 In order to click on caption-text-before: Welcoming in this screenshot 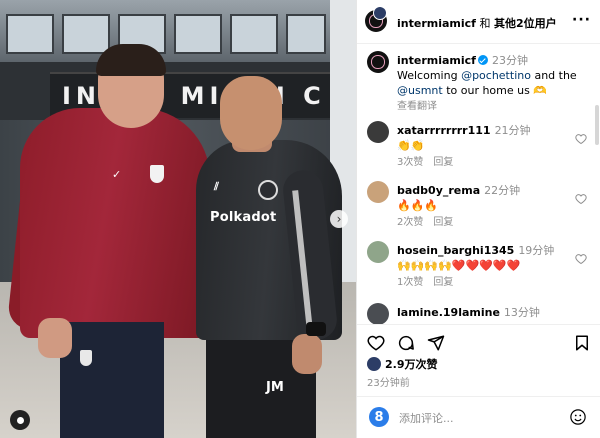, I will do `click(429, 75)`.